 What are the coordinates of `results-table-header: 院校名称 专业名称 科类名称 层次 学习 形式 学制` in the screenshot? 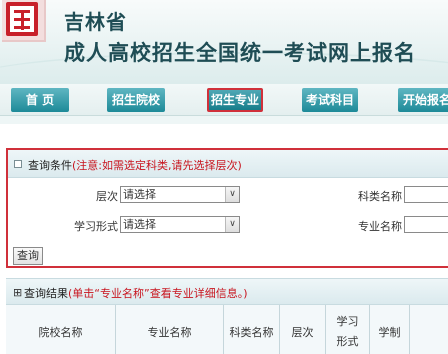 It's located at (227, 329).